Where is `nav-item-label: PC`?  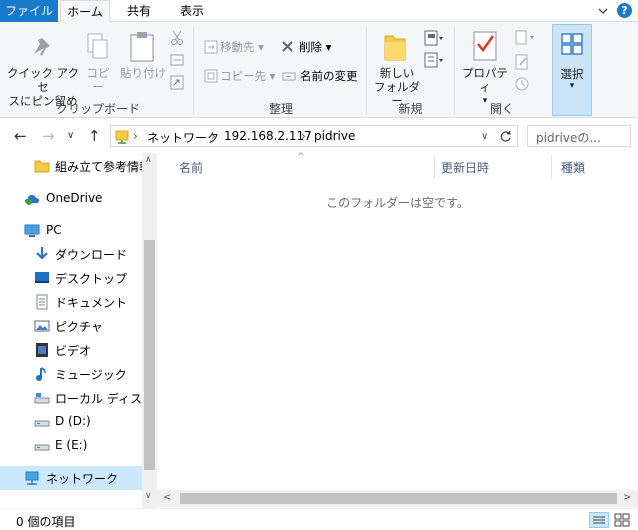
nav-item-label: PC is located at coordinates (54, 230).